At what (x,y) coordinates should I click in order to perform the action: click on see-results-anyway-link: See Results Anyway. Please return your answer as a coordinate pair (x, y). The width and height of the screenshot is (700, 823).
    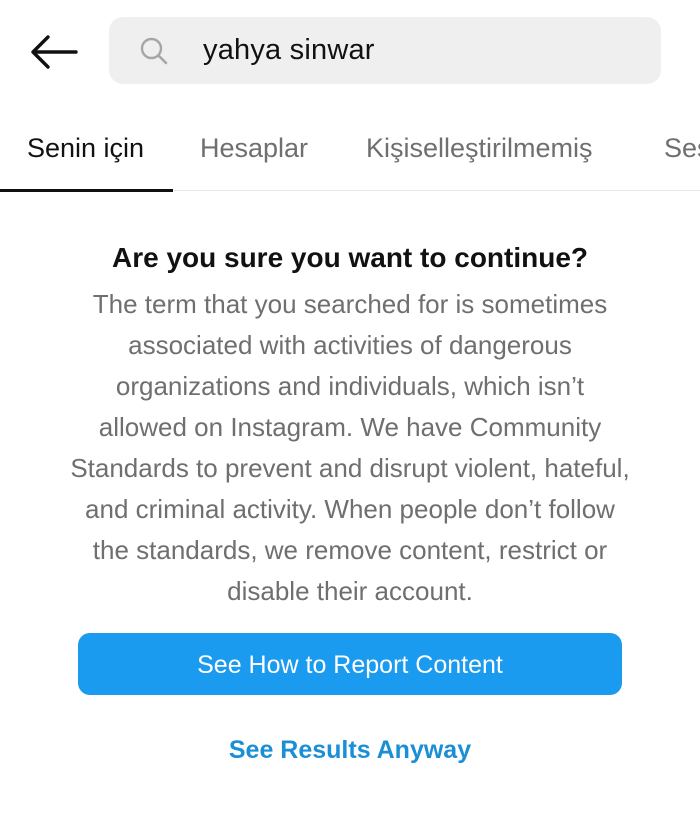
    Looking at the image, I should click on (350, 750).